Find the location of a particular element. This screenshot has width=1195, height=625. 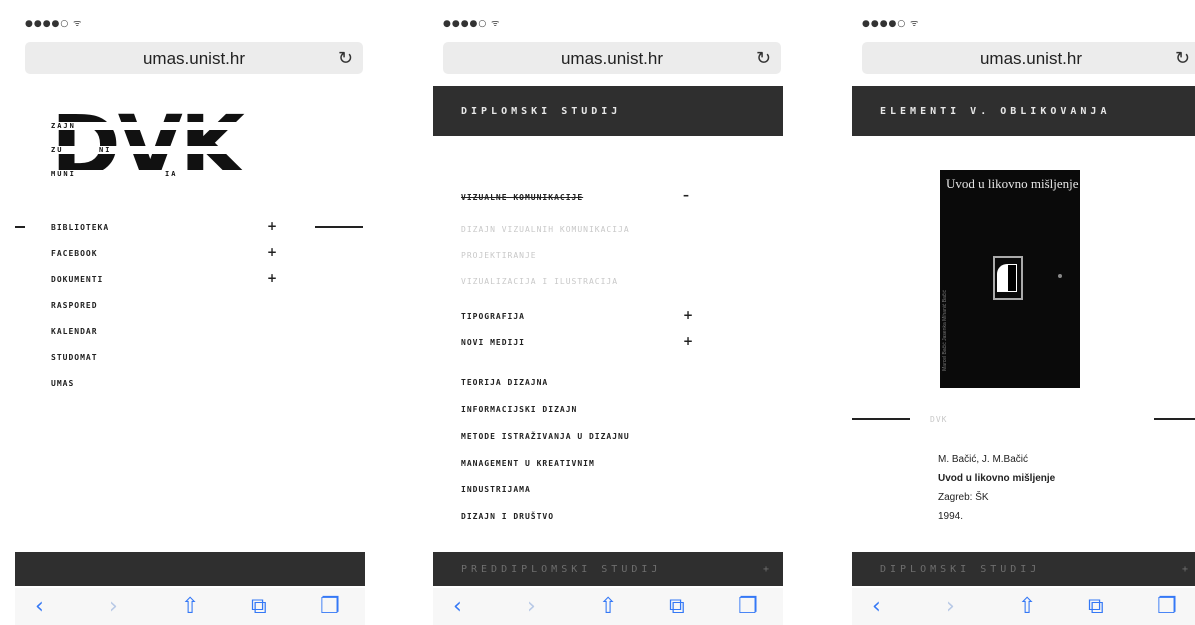

section-header: DIPLOMSKI STUDIJ is located at coordinates (608, 111).